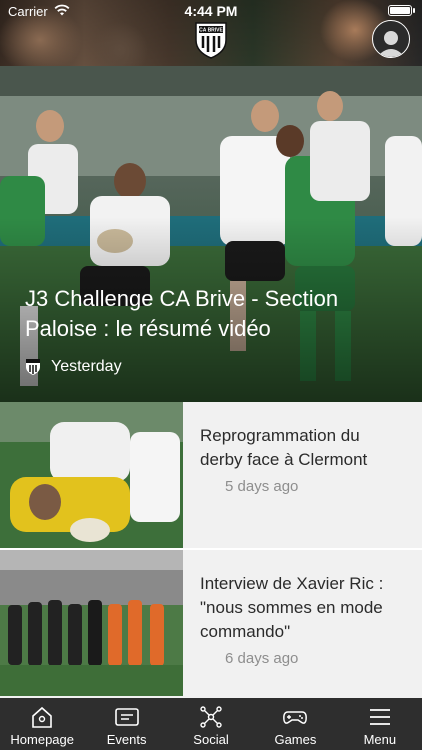 The height and width of the screenshot is (750, 422). Describe the element at coordinates (42, 739) in the screenshot. I see `tab-label: Homepage` at that location.